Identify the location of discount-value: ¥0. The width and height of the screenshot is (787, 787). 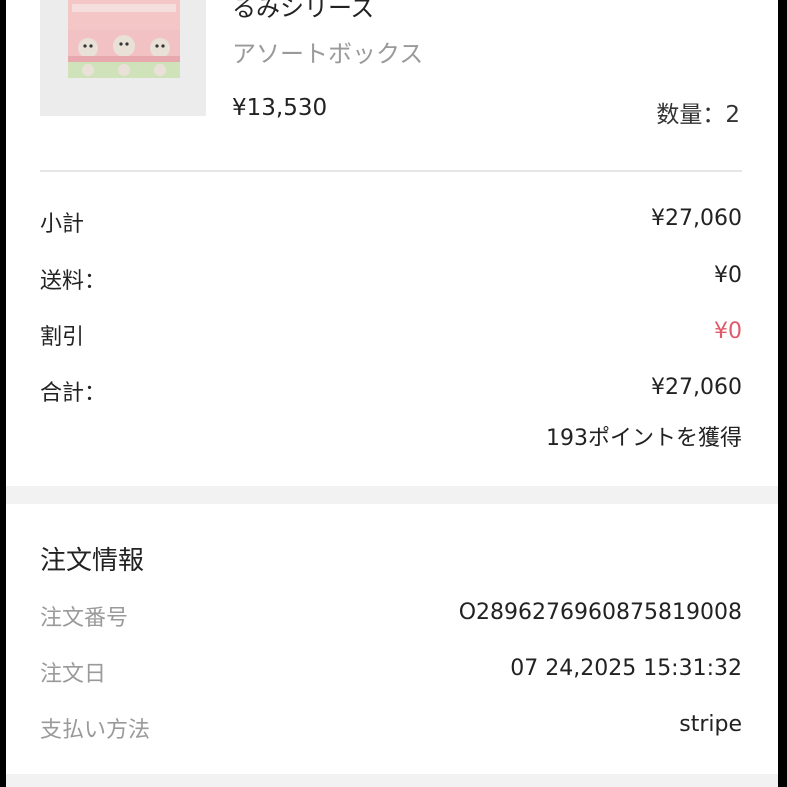
(728, 331).